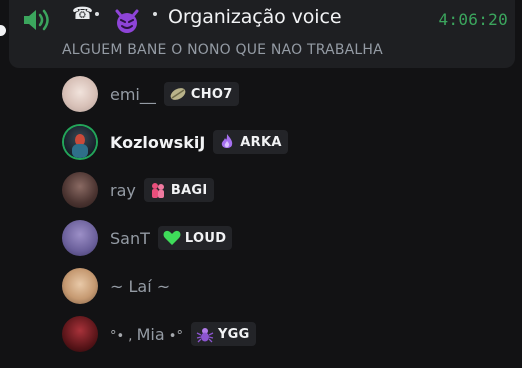 This screenshot has width=522, height=368. Describe the element at coordinates (127, 21) in the screenshot. I see `purple-demon-icon` at that location.